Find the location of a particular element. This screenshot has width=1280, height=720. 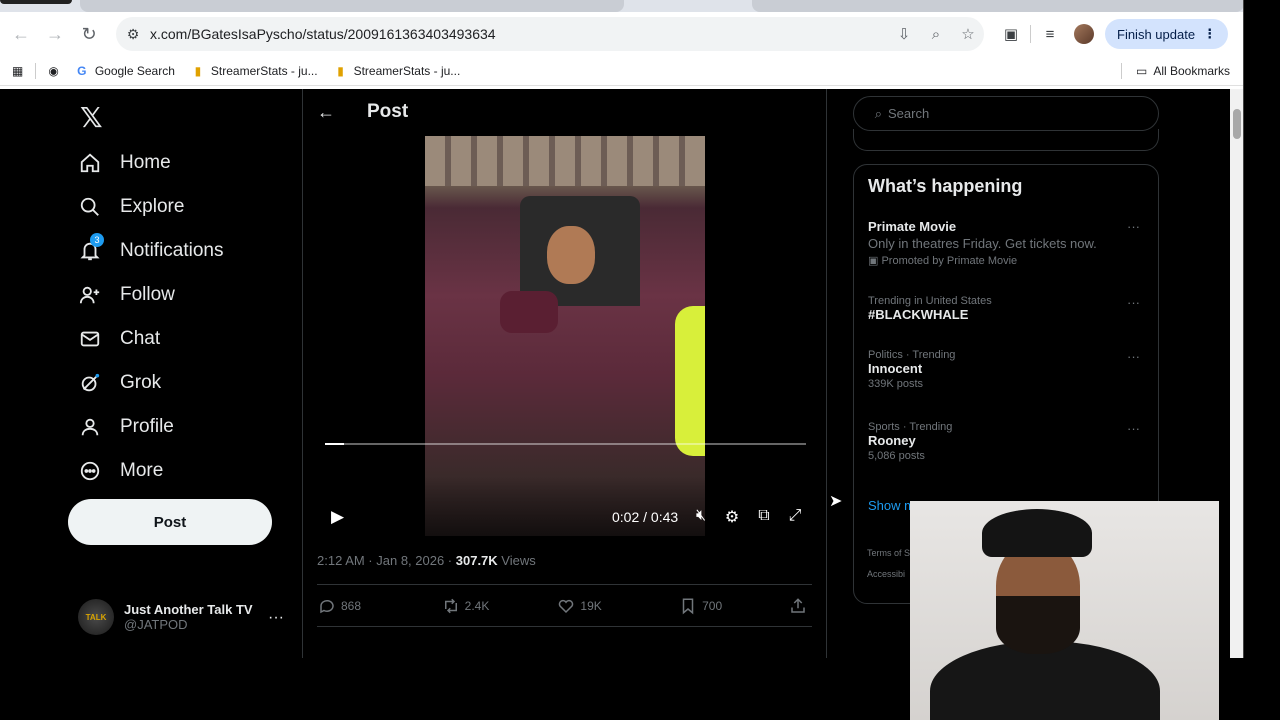

post-timestamp: 2:12 AM · Jan 8, 2026 · is located at coordinates (386, 560).